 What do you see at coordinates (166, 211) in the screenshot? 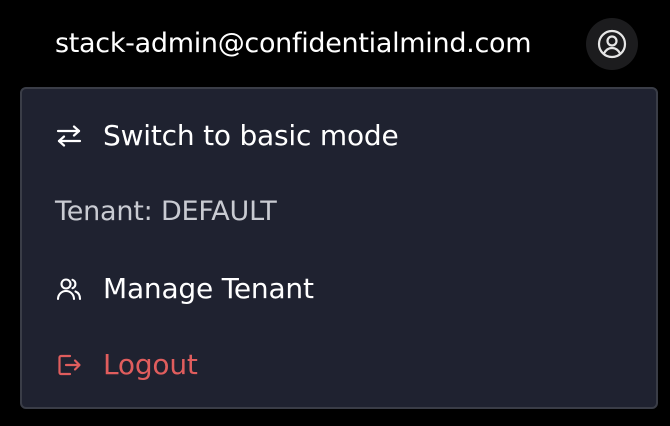
I see `tenant-label: Tenant: DEFAULT` at bounding box center [166, 211].